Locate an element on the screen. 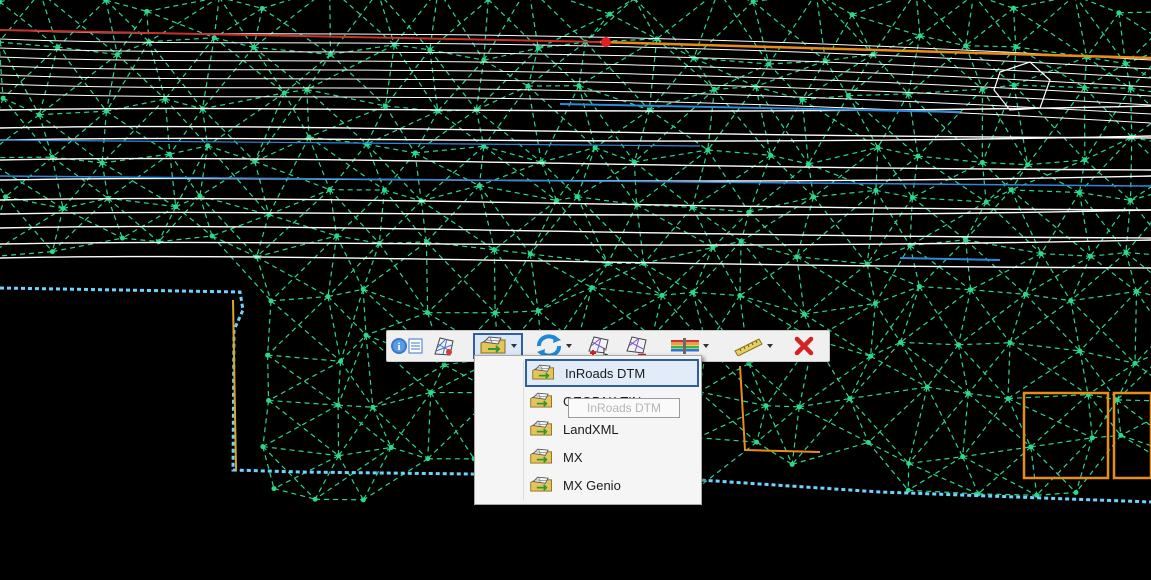 This screenshot has height=580, width=1151. measure-button is located at coordinates (753, 346).